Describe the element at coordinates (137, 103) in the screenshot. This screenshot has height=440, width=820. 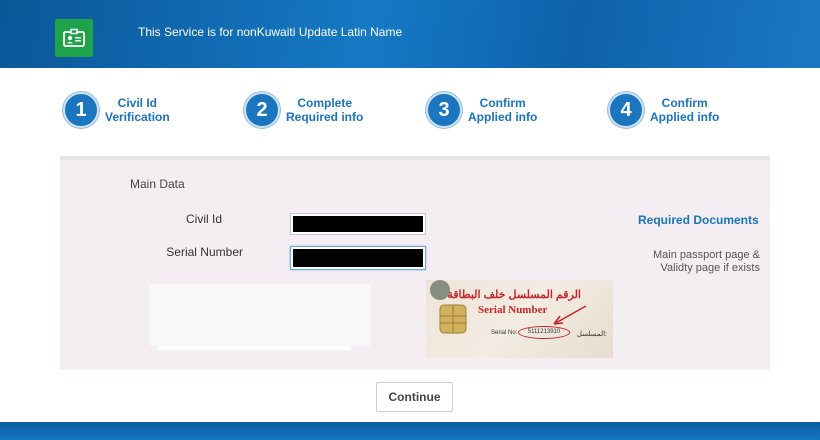
I see `step-label-line1: Civil Id` at that location.